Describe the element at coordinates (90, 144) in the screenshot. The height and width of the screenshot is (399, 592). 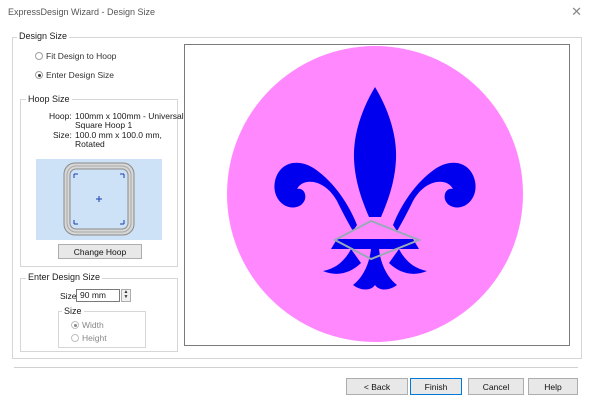
I see `size-value-line2: Rotated` at that location.